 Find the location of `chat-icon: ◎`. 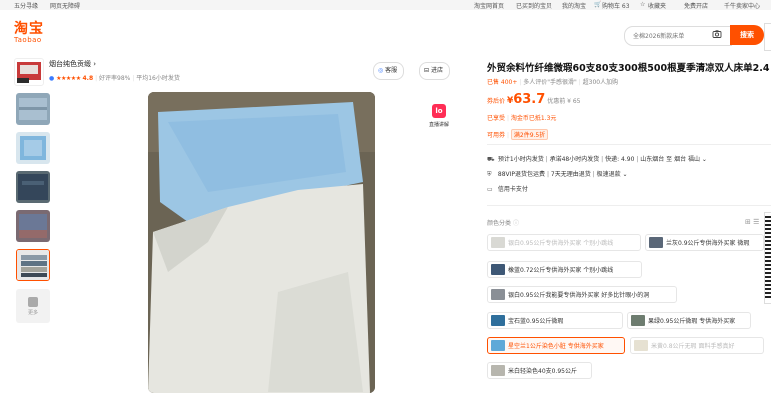

chat-icon: ◎ is located at coordinates (381, 70).